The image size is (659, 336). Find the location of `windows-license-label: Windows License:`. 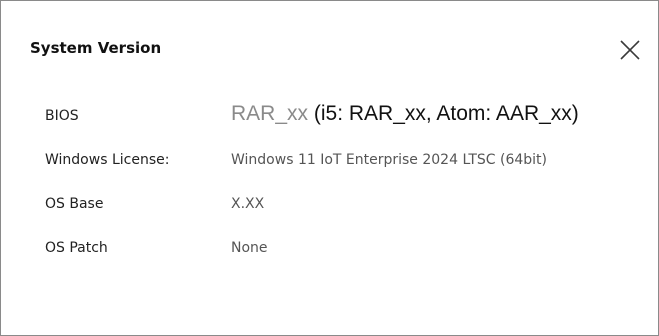

windows-license-label: Windows License: is located at coordinates (107, 160).